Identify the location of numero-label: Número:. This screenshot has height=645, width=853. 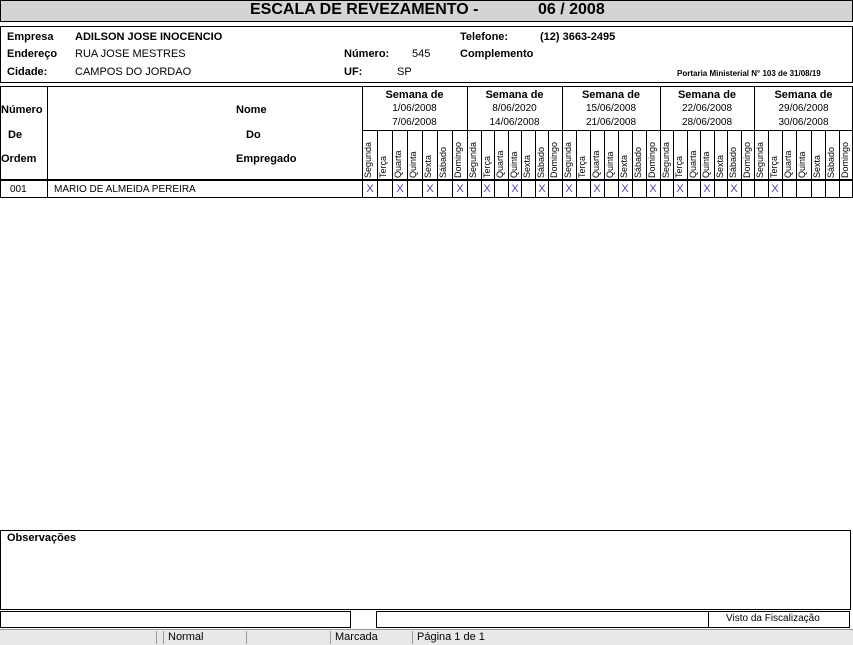
(367, 54).